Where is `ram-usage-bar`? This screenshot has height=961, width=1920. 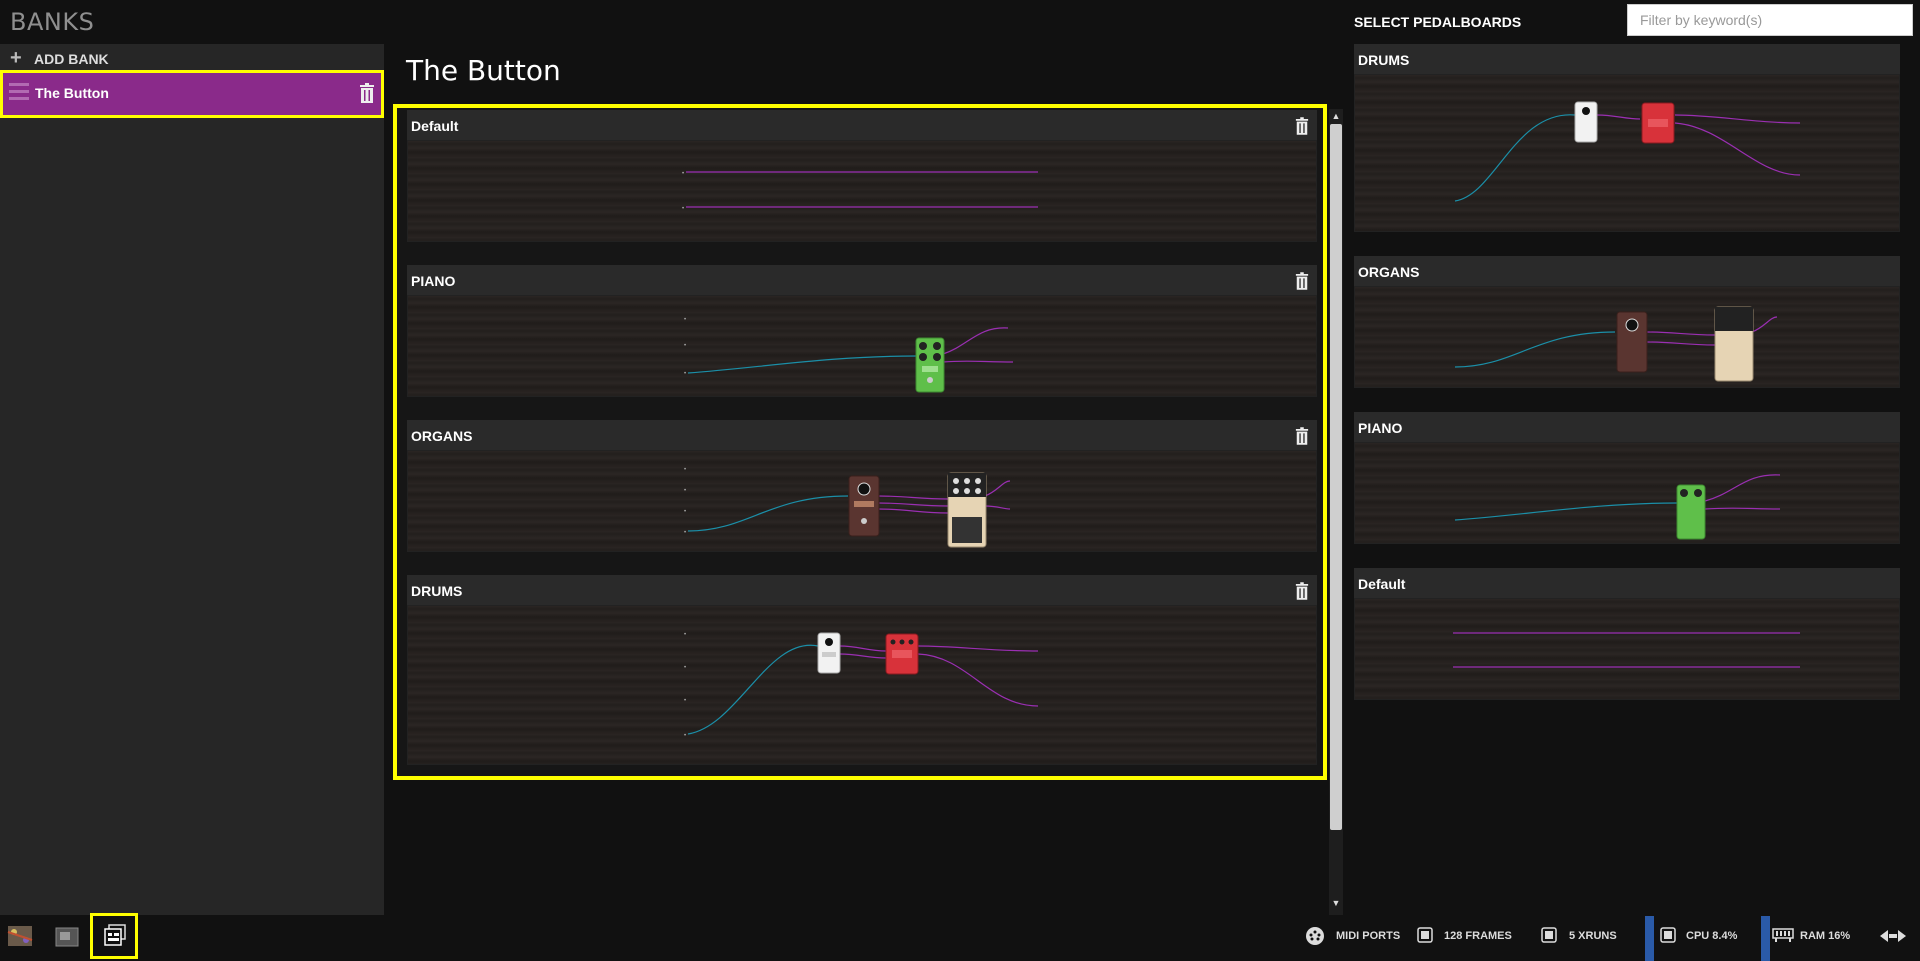 ram-usage-bar is located at coordinates (1765, 938).